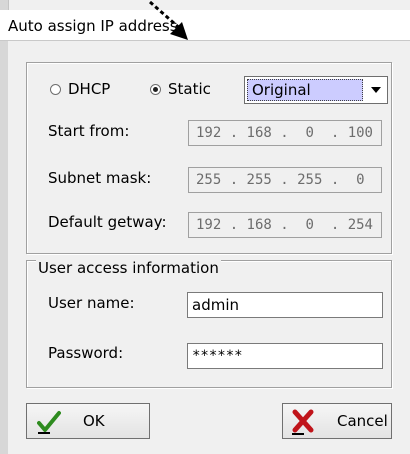 This screenshot has width=410, height=454. I want to click on cancel-label: Cancel, so click(362, 421).